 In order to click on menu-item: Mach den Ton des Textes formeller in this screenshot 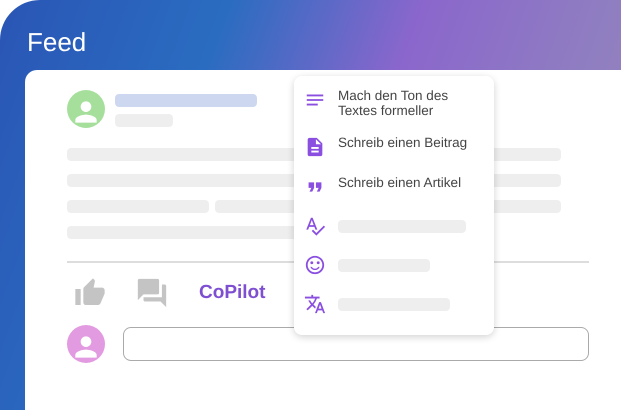, I will do `click(394, 103)`.